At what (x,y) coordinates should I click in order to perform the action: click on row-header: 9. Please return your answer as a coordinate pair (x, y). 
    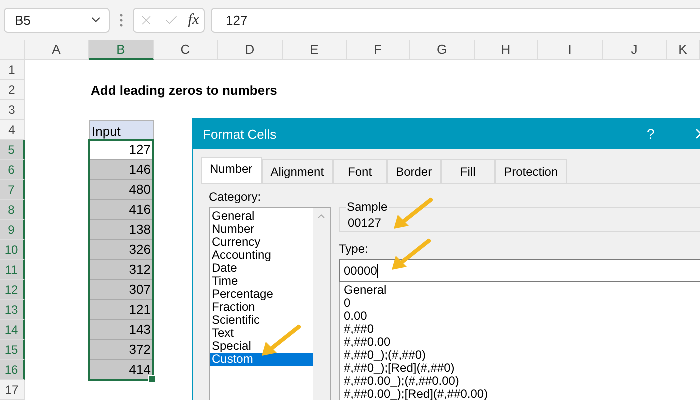
    Looking at the image, I should click on (12, 230).